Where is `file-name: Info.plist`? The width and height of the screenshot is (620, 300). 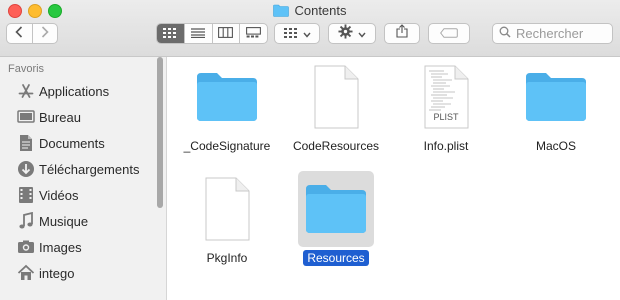 file-name: Info.plist is located at coordinates (446, 146).